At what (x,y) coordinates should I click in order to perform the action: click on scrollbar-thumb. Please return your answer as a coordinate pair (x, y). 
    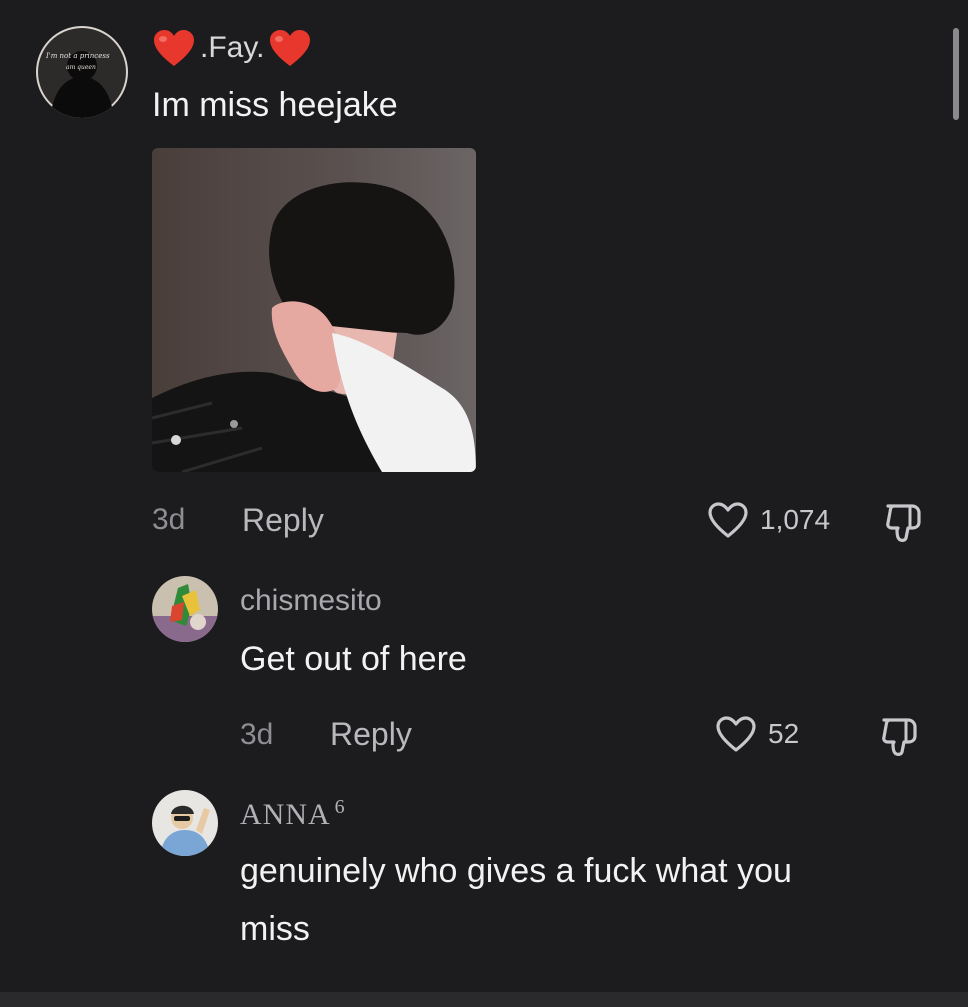
    Looking at the image, I should click on (956, 74).